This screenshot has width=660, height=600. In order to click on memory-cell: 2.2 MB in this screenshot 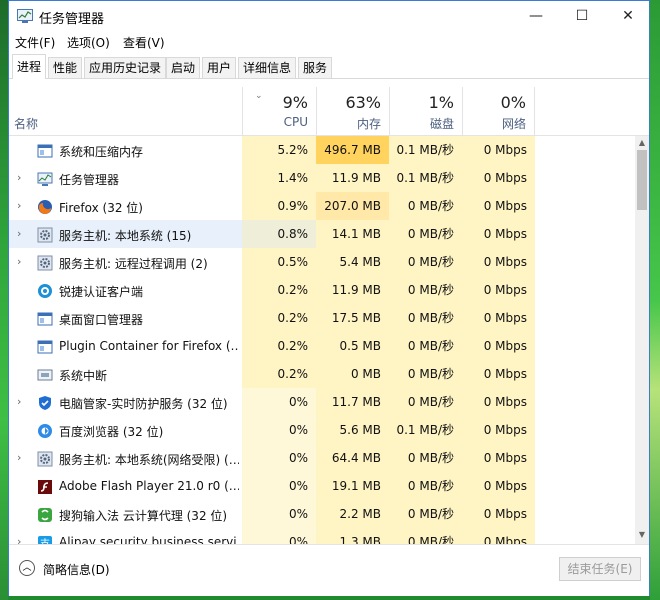, I will do `click(352, 514)`.